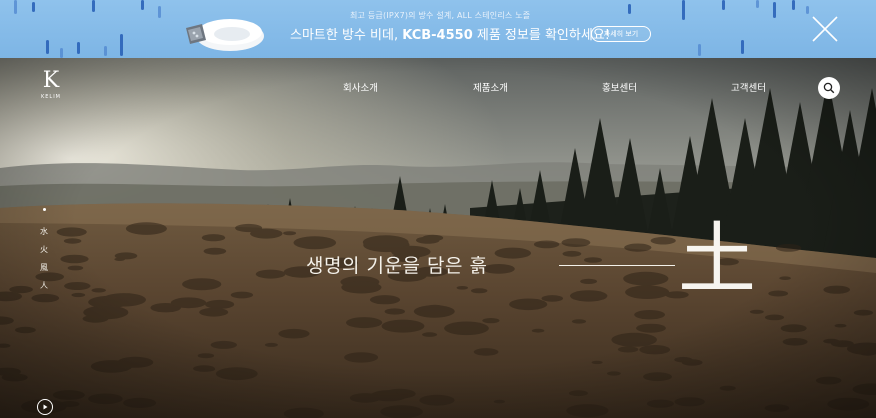  Describe the element at coordinates (490, 87) in the screenshot. I see `nav-item-products: 제품소개` at that location.